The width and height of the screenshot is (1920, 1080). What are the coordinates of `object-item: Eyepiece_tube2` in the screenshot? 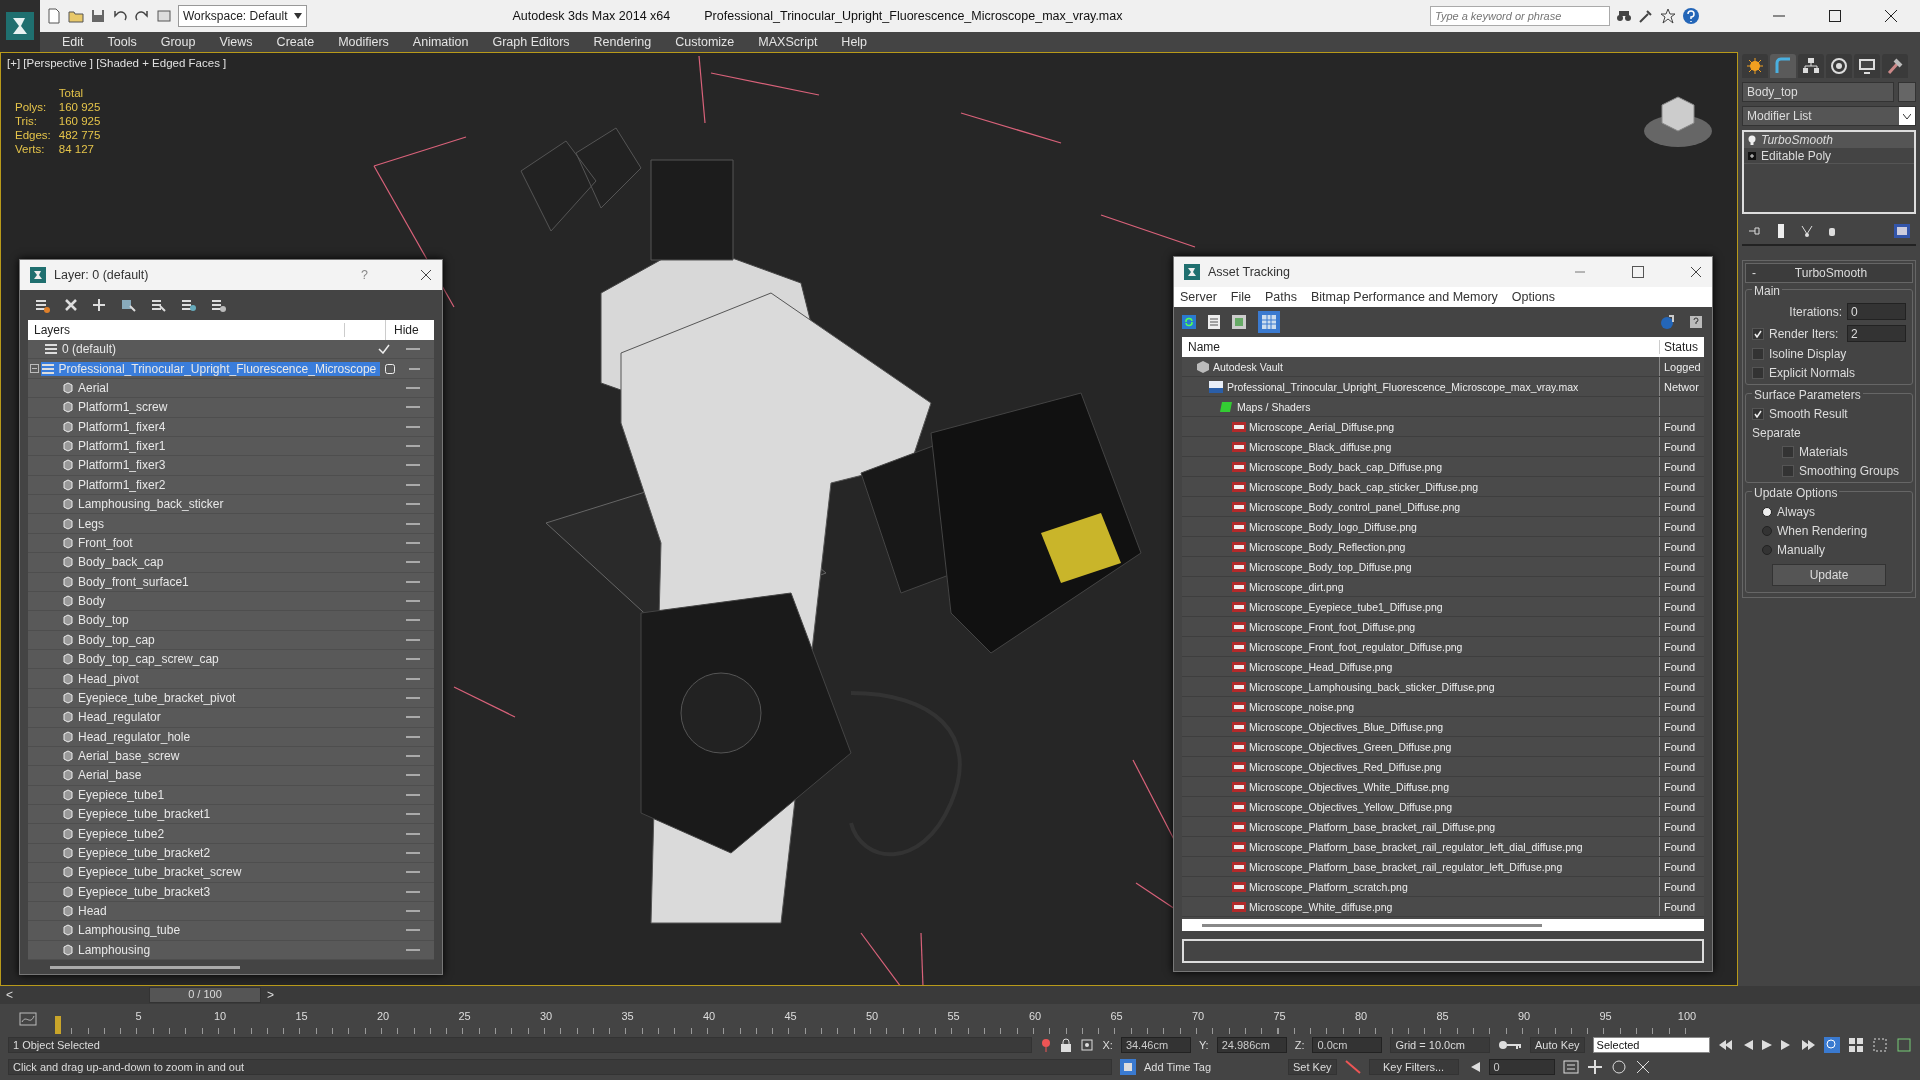 It's located at (115, 833).